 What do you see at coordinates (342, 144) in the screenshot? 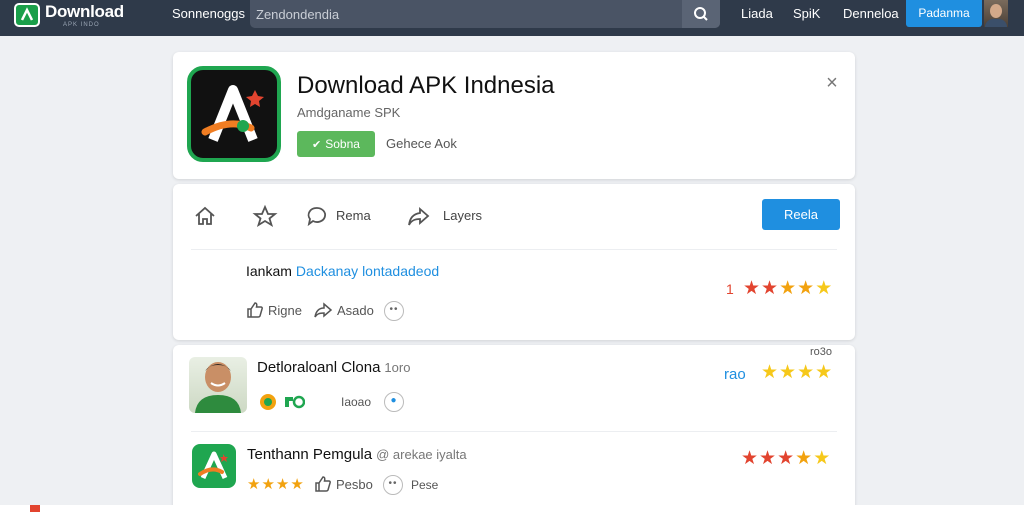
I see `install-button-label: Sobna` at bounding box center [342, 144].